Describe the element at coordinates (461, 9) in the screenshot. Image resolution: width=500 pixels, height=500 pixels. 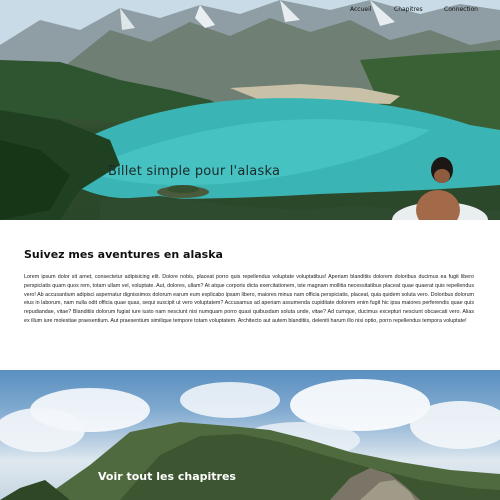
I see `nav-link-connection: Connection` at that location.